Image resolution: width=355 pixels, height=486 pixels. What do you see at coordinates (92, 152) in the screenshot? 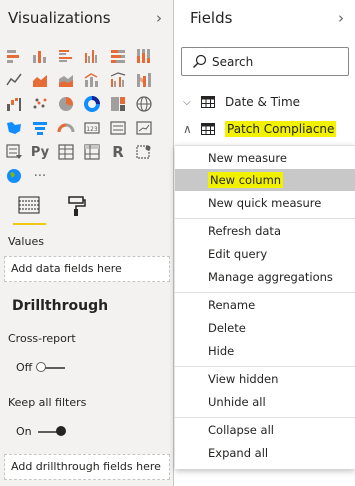
I see `matrix-visual-icon` at bounding box center [92, 152].